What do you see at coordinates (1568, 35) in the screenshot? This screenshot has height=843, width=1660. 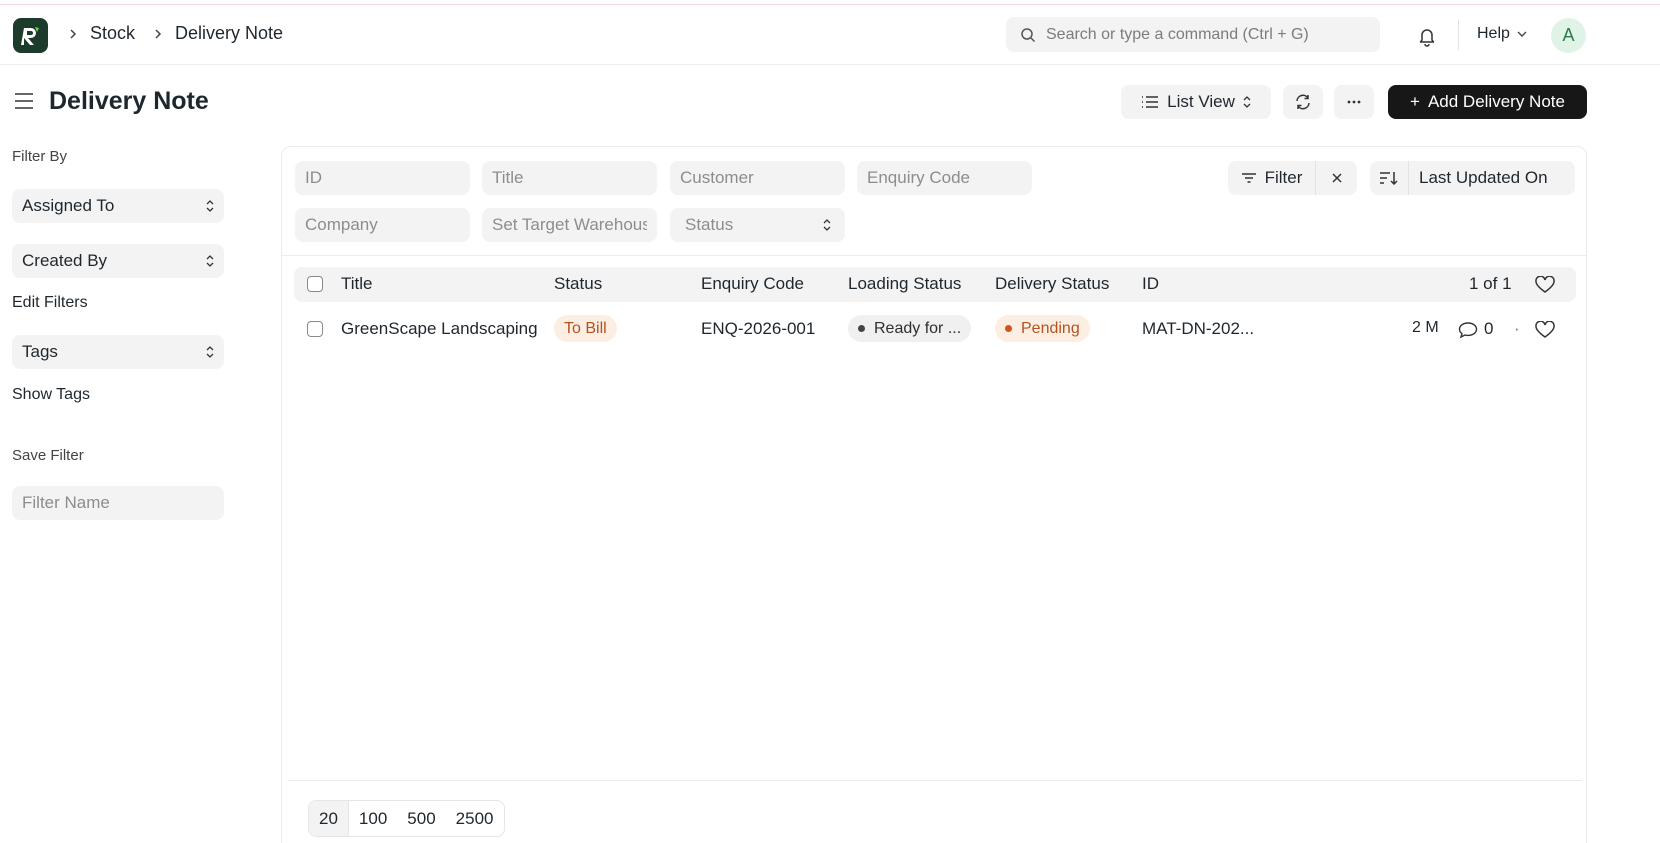 I see `avatar: A` at bounding box center [1568, 35].